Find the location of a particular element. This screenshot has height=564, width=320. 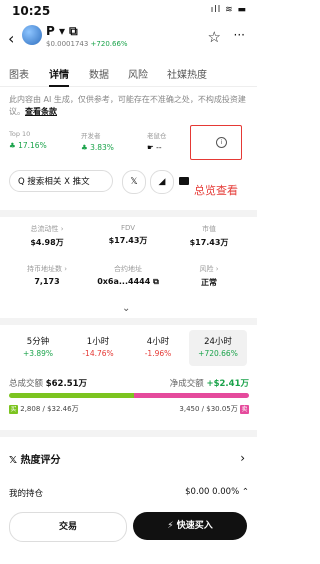

metric-value: 7,173 is located at coordinates (47, 281).